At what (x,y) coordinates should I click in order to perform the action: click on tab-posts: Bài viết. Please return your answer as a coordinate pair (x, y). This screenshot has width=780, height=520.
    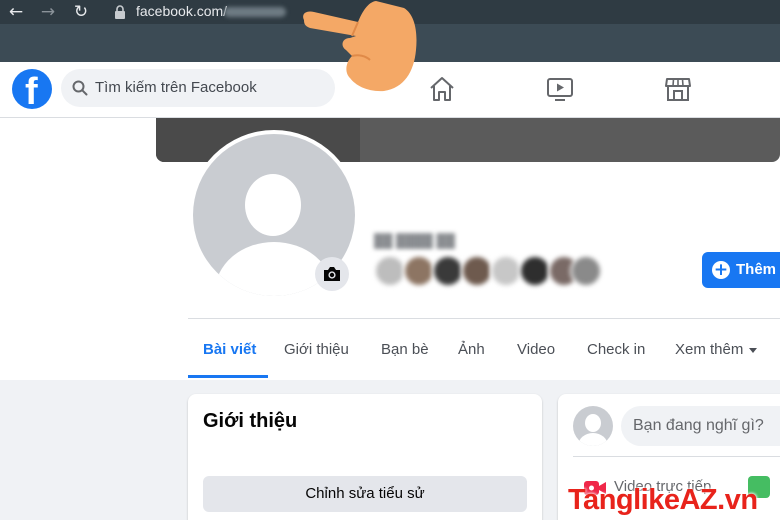
    Looking at the image, I should click on (229, 349).